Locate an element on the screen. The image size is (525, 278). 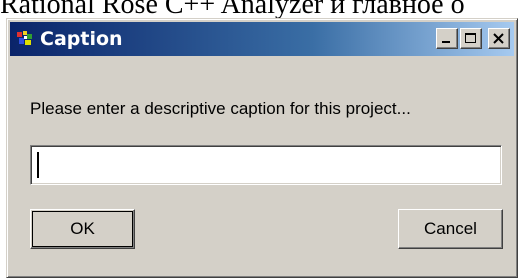
window-title: Caption is located at coordinates (81, 39).